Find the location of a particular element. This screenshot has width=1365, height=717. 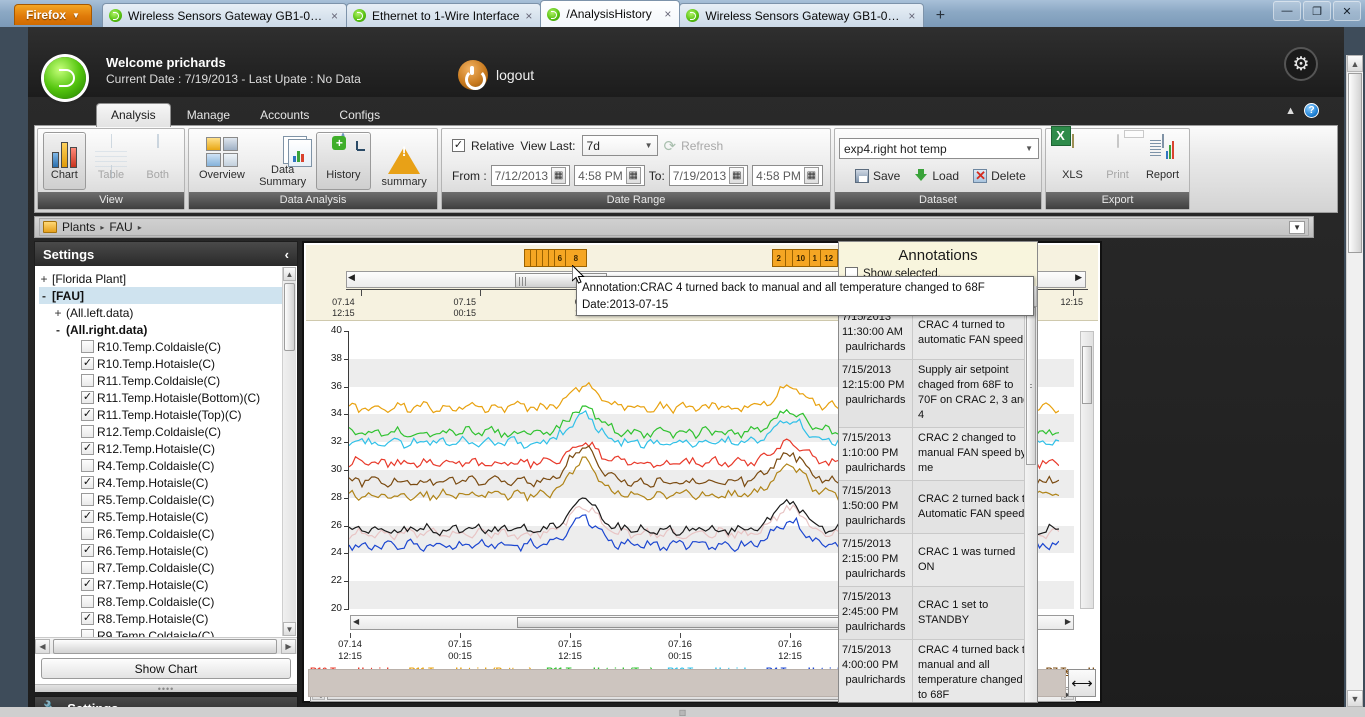

browser-tab-0: Wireless Sensors Gateway GB1-001-20... × is located at coordinates (224, 15).